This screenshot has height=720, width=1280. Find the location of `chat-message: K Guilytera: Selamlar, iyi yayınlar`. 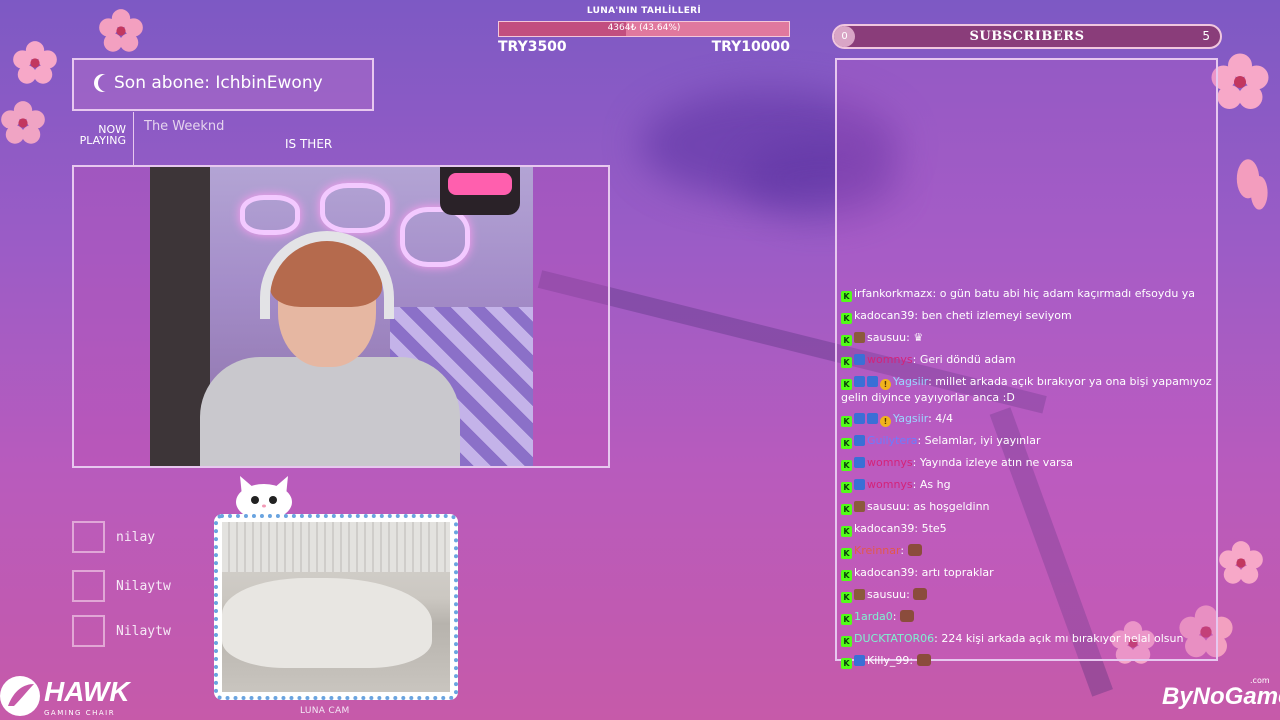

chat-message: K Guilytera: Selamlar, iyi yayınlar is located at coordinates (1027, 441).